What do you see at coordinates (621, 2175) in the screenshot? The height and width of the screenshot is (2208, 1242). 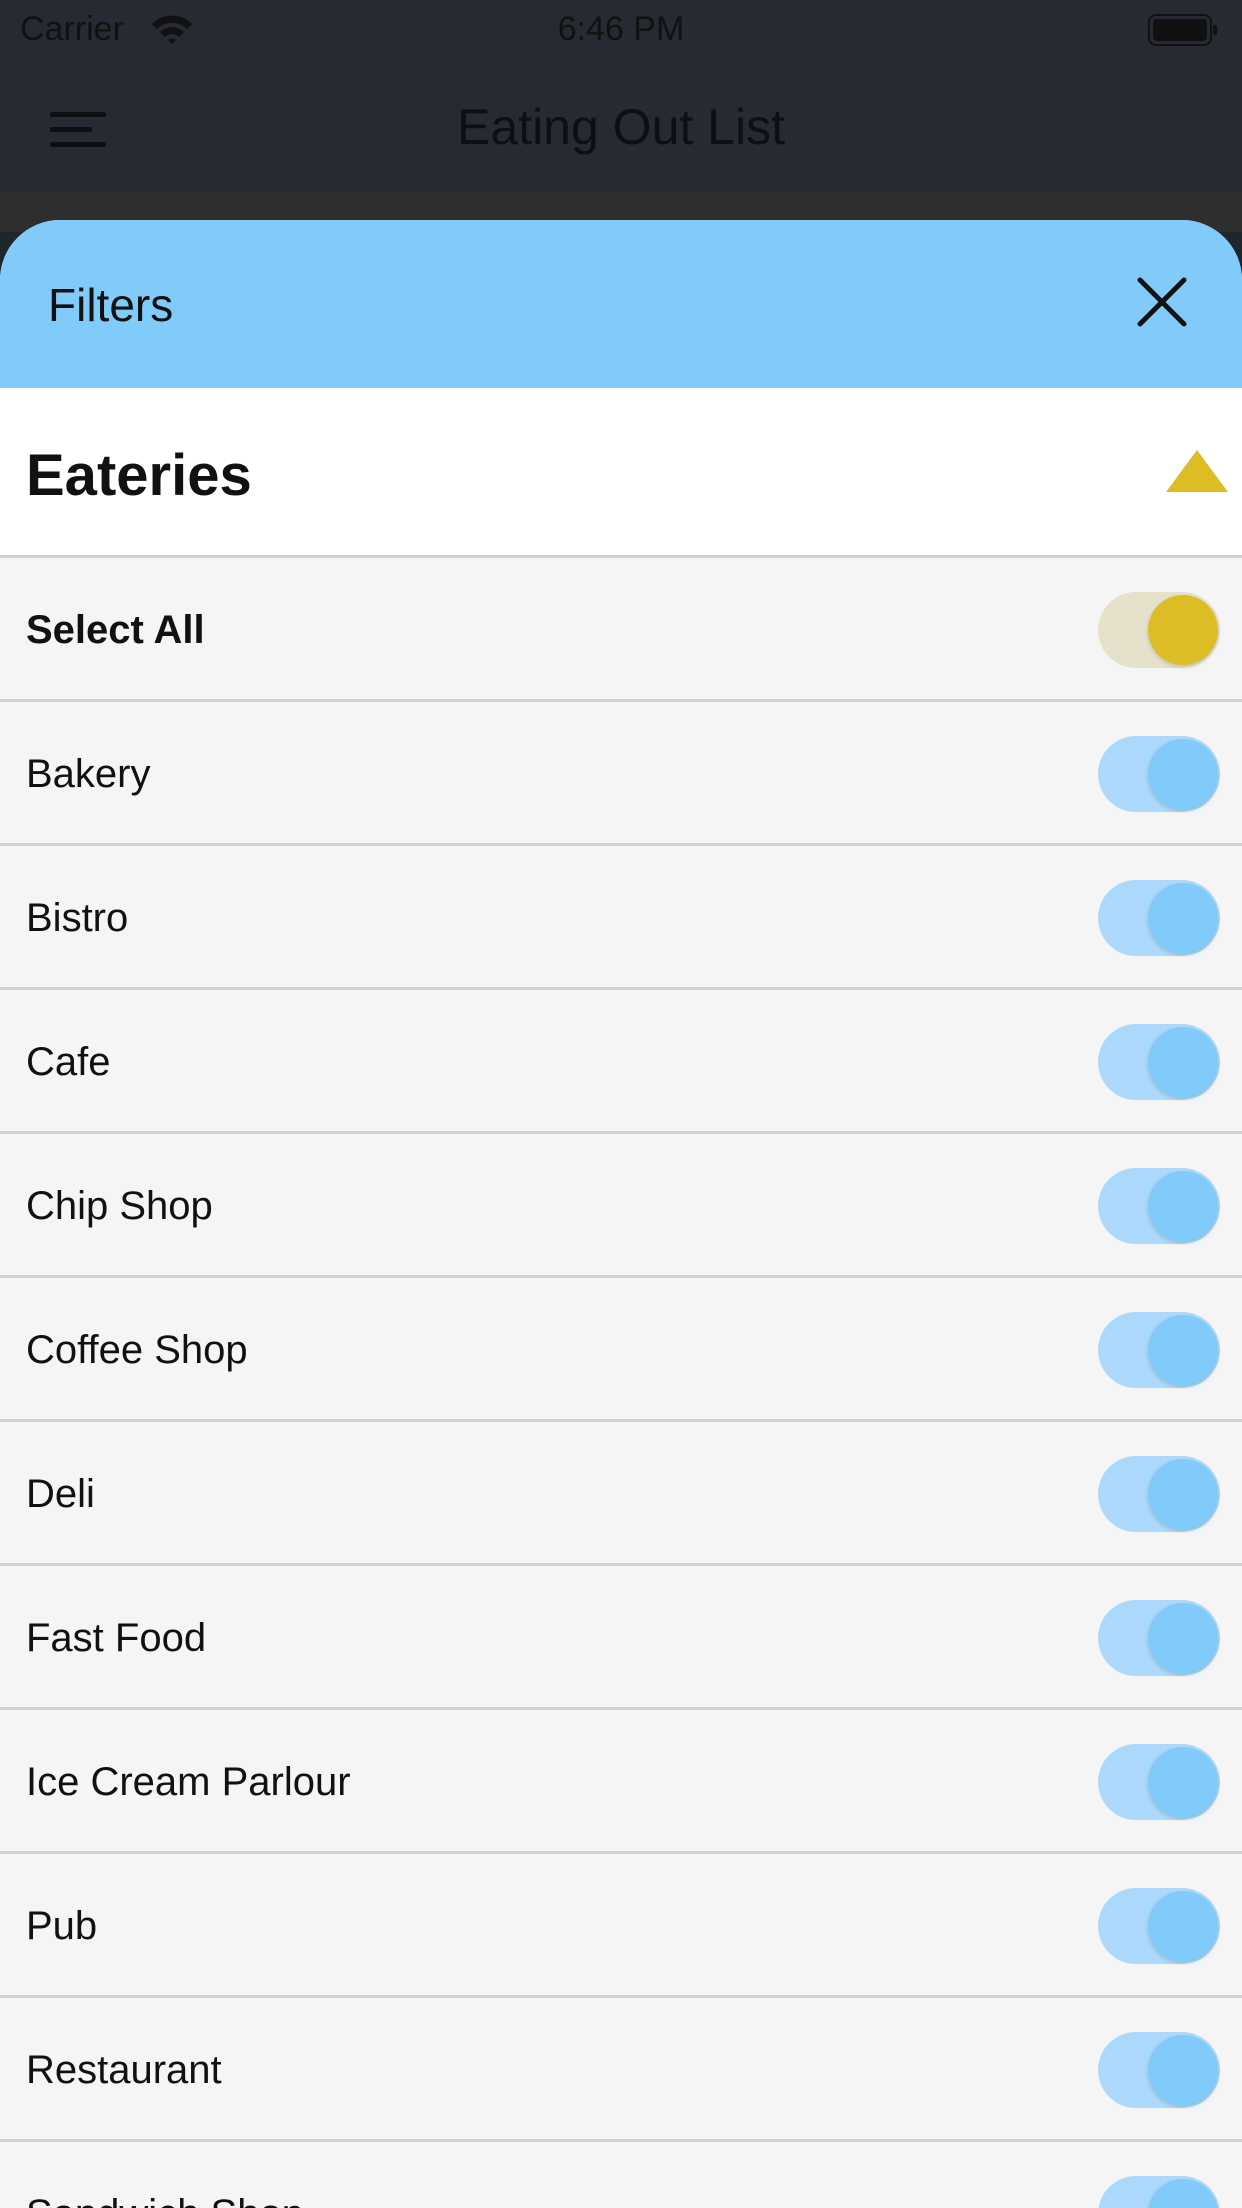 I see `list-item: Sandwich Shop` at bounding box center [621, 2175].